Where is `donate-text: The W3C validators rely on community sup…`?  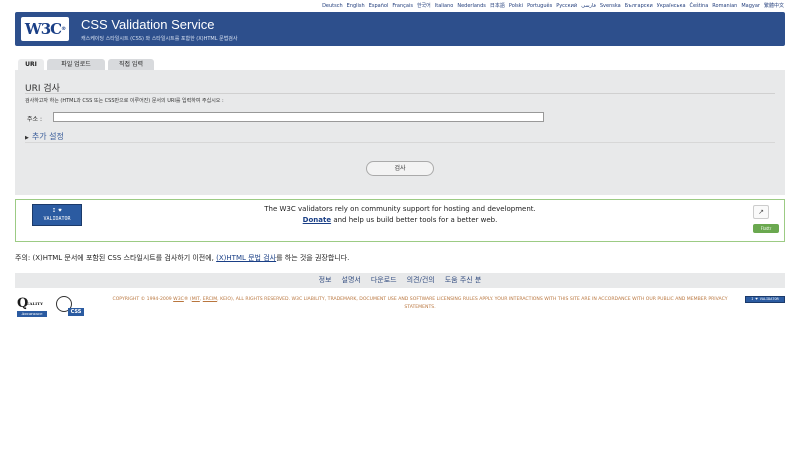 donate-text: The W3C validators rely on community sup… is located at coordinates (400, 209).